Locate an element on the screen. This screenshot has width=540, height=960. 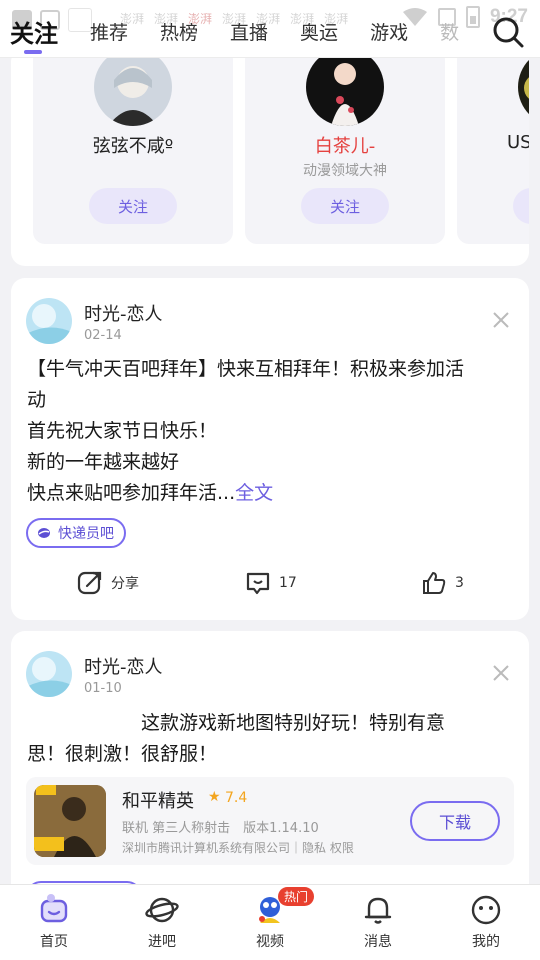
hot-badge: 热门 is located at coordinates (296, 896).